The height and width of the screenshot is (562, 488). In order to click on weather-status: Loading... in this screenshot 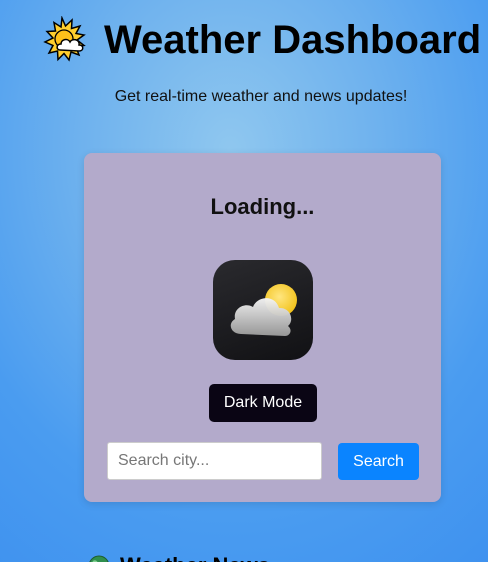, I will do `click(262, 206)`.